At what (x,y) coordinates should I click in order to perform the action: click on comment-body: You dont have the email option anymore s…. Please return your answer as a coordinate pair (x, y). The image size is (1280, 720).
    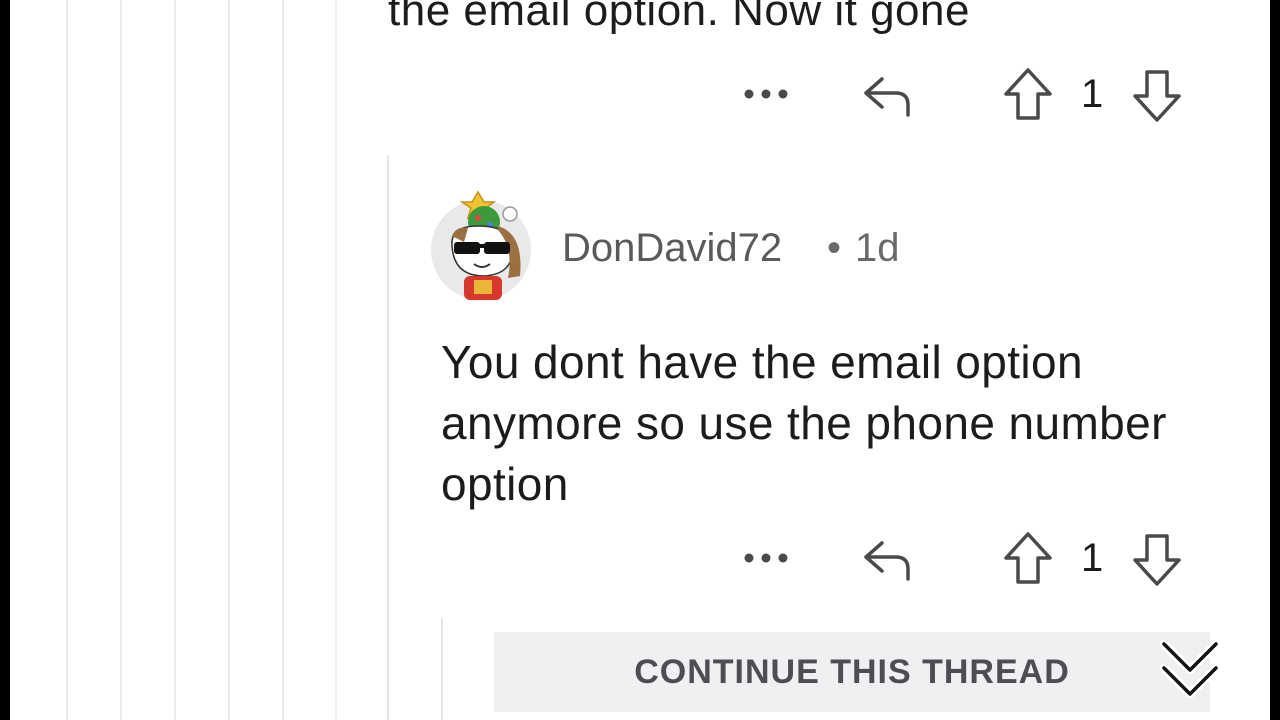
    Looking at the image, I should click on (804, 423).